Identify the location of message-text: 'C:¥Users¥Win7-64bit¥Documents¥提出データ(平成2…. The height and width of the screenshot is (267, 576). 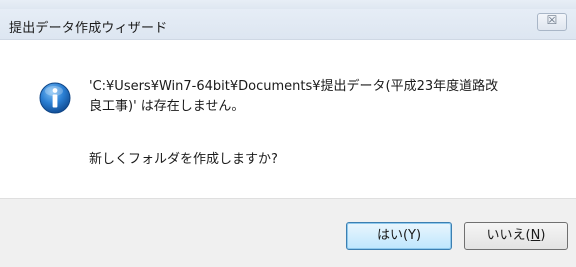
(324, 97).